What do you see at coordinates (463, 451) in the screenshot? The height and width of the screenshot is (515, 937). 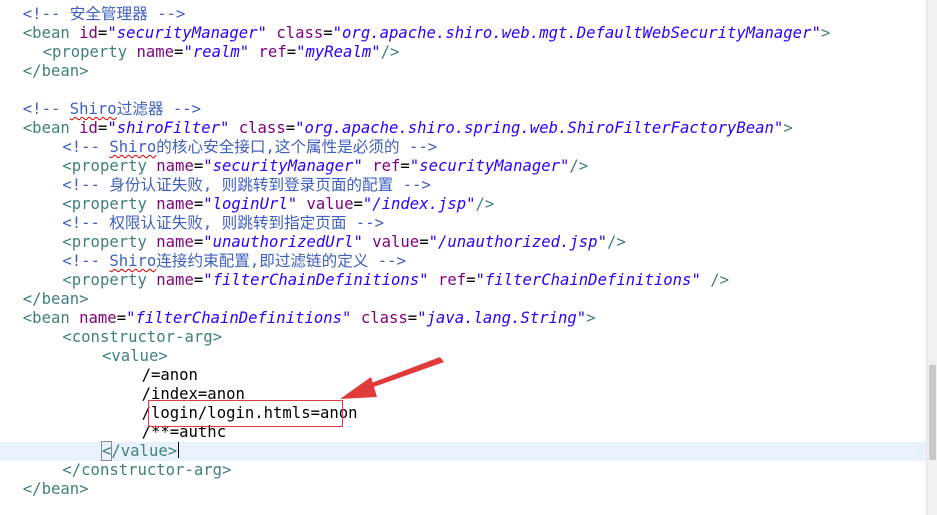 I see `code-line: </value>` at bounding box center [463, 451].